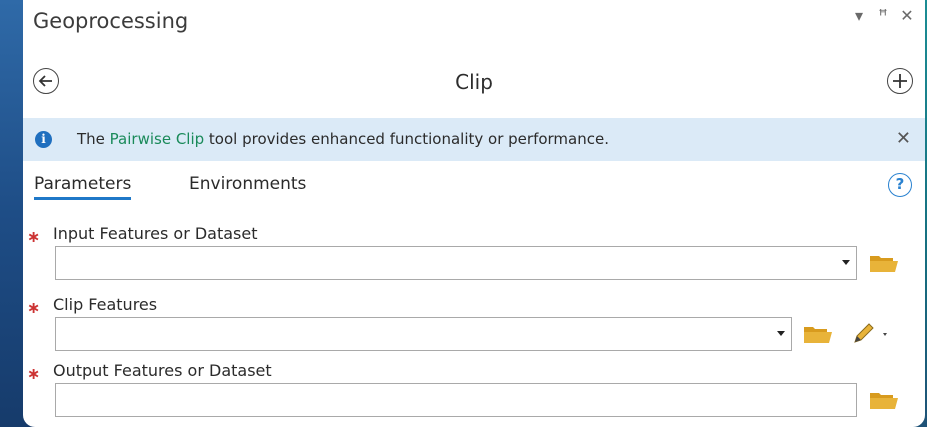 The height and width of the screenshot is (427, 927). Describe the element at coordinates (456, 400) in the screenshot. I see `output-features-input` at that location.